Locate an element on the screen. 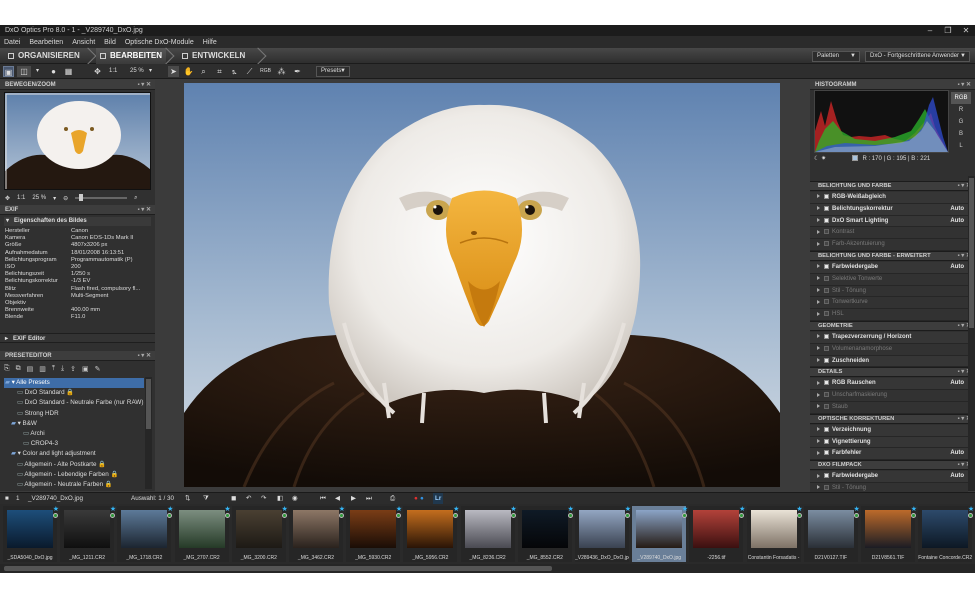 The width and height of the screenshot is (975, 600). tab-organize: ORGANISIEREN is located at coordinates (50, 56).